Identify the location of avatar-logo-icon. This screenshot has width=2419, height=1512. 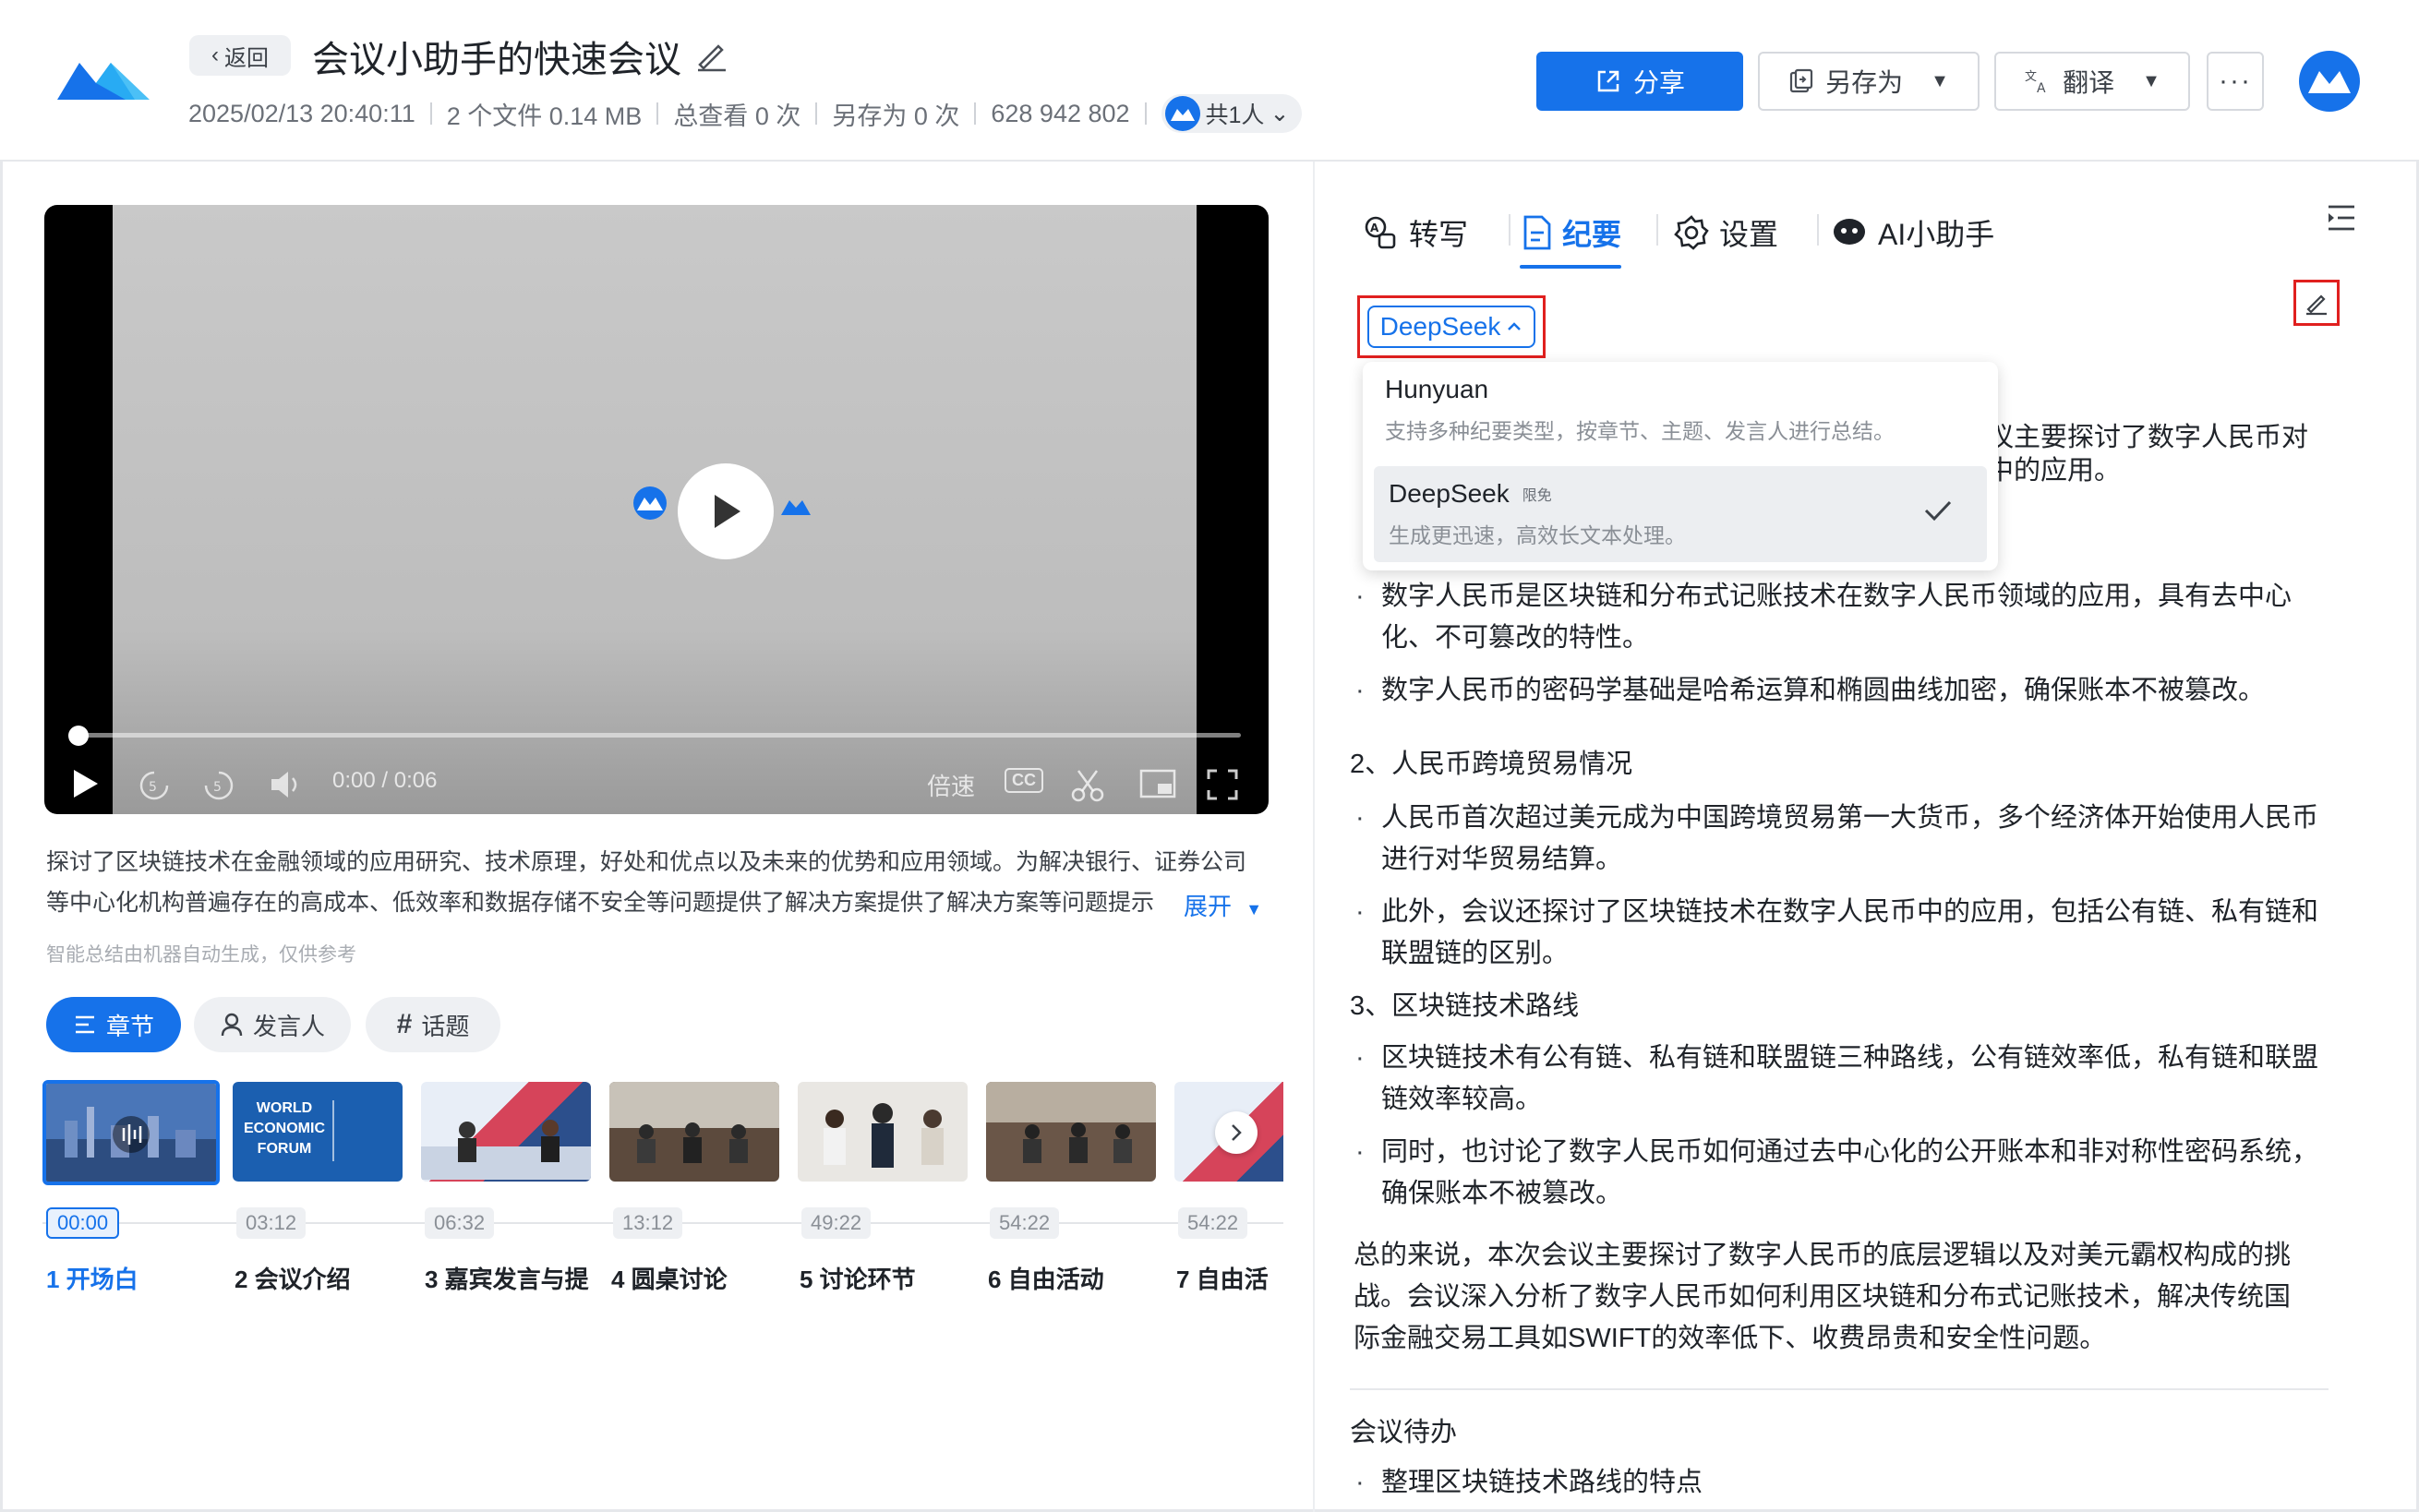
(2329, 82).